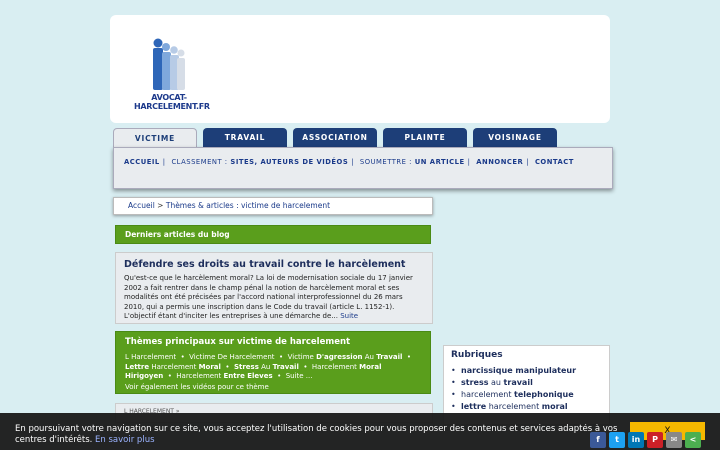 This screenshot has width=720, height=450. I want to click on share-icon: <, so click(693, 440).